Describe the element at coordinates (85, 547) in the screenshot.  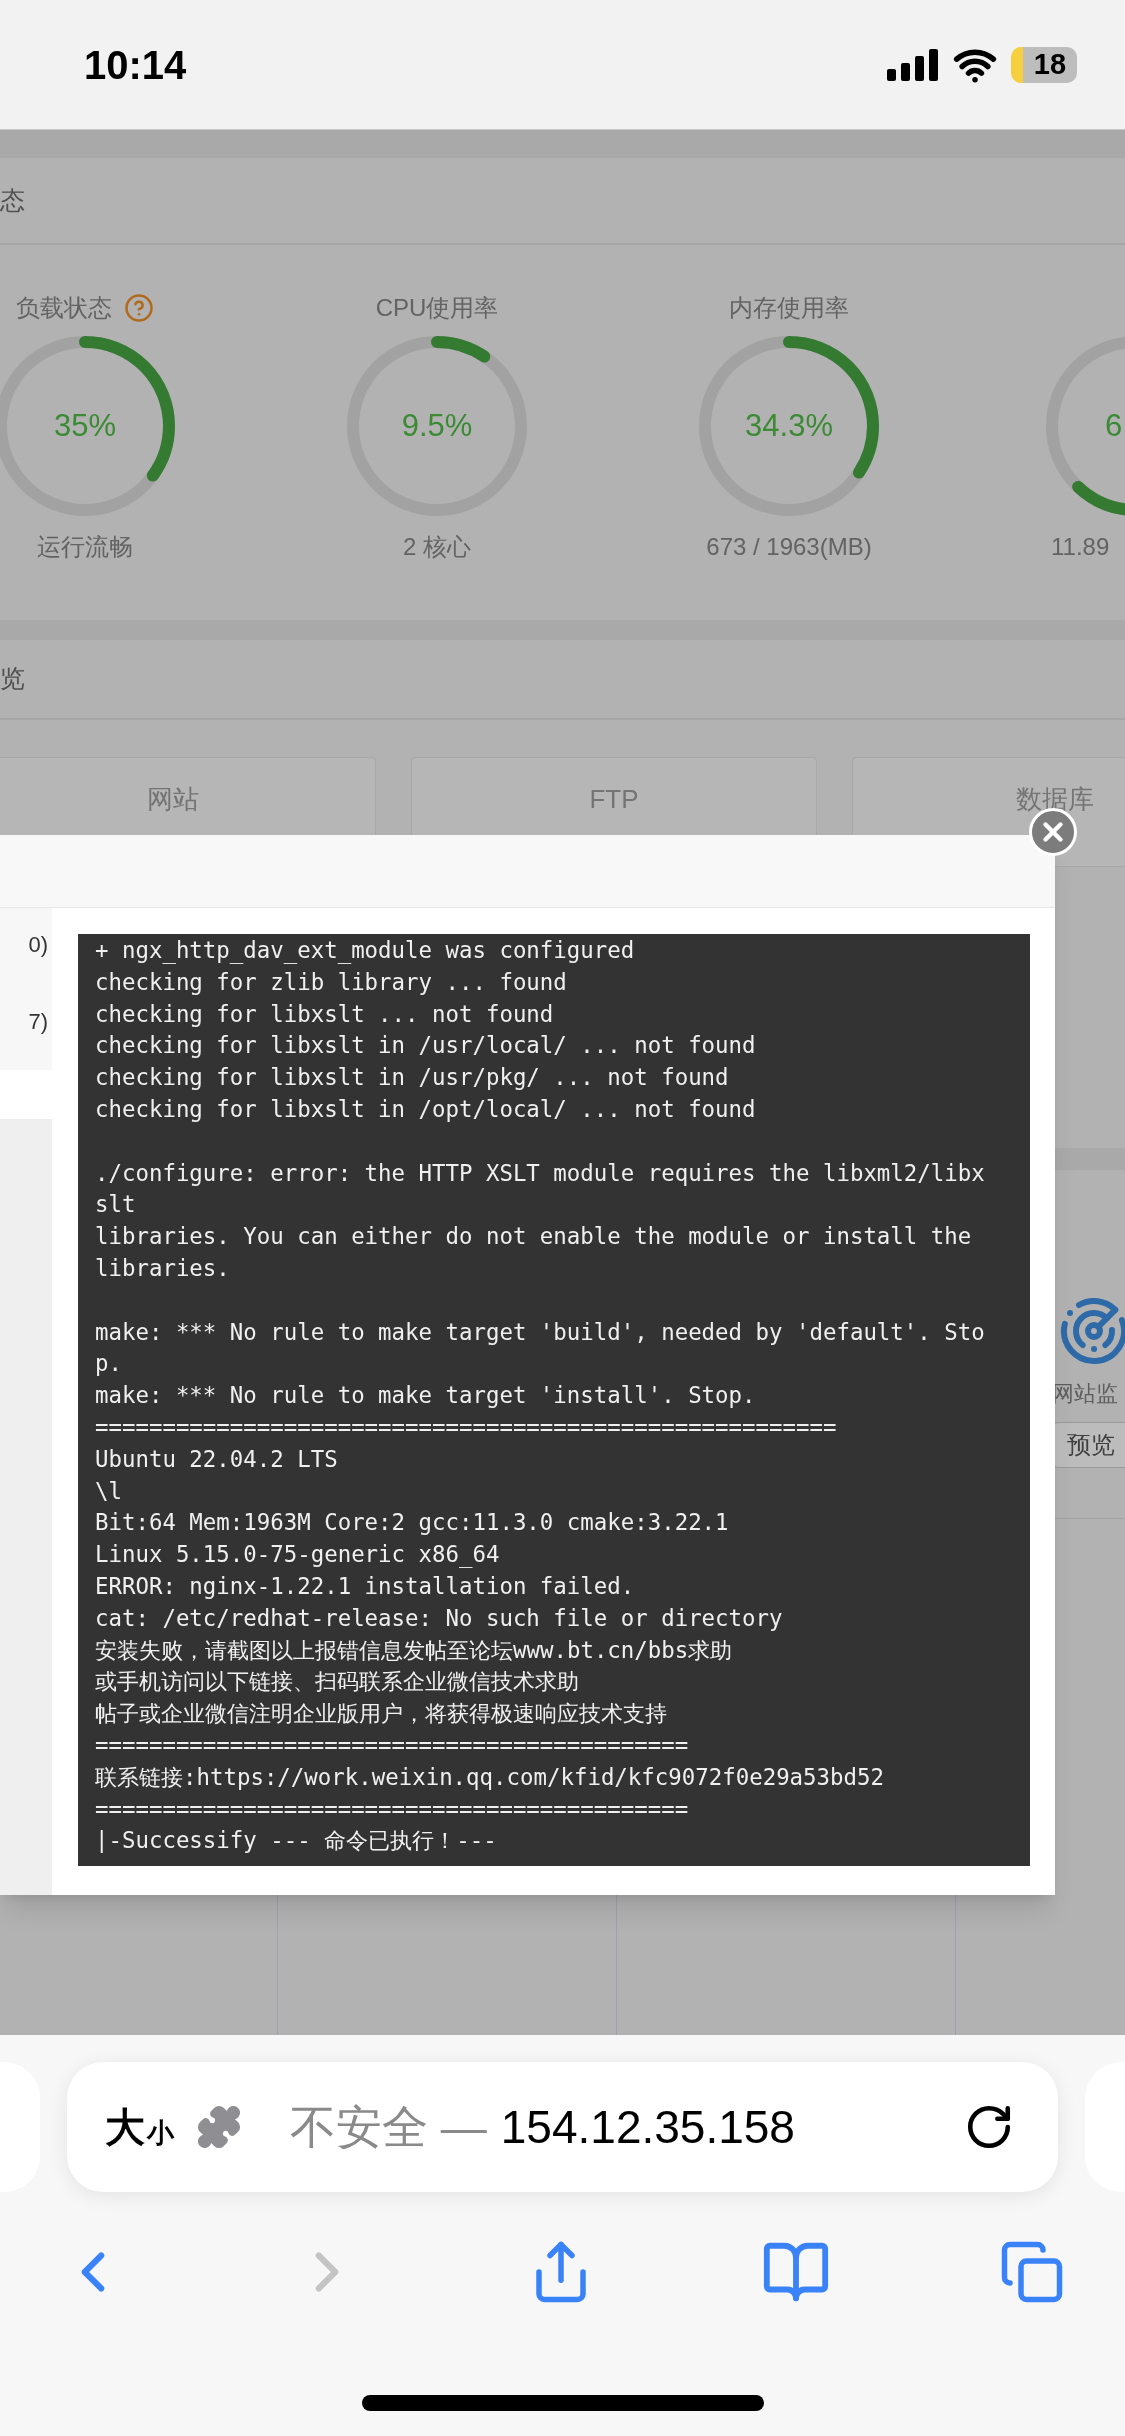
I see `gauge-caption: 运行流畅` at that location.